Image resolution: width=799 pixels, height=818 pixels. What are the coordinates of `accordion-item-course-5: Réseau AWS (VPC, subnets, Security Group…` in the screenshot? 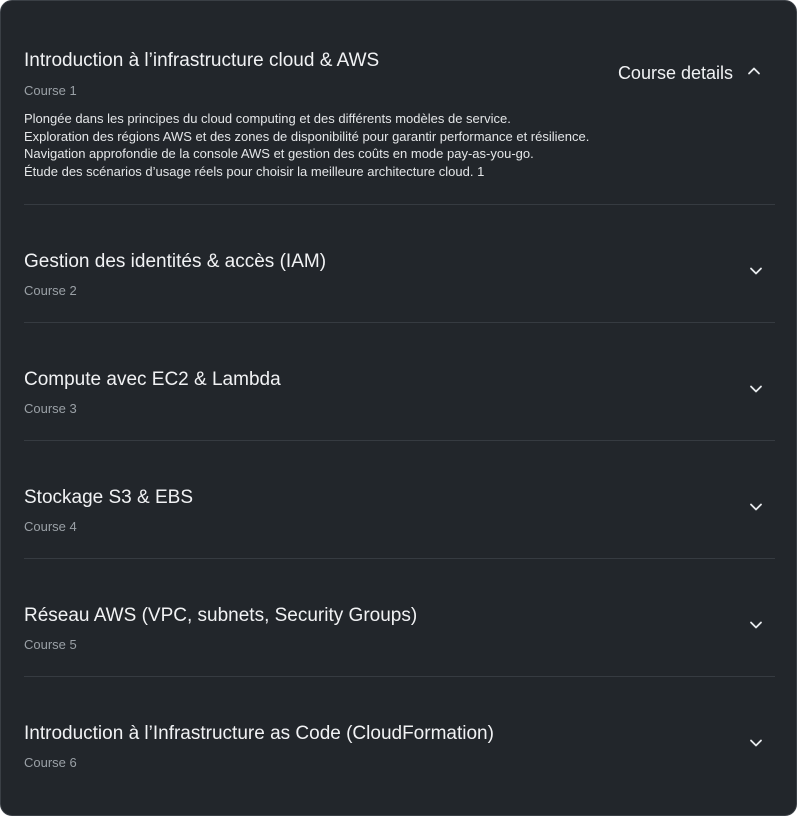 It's located at (399, 617).